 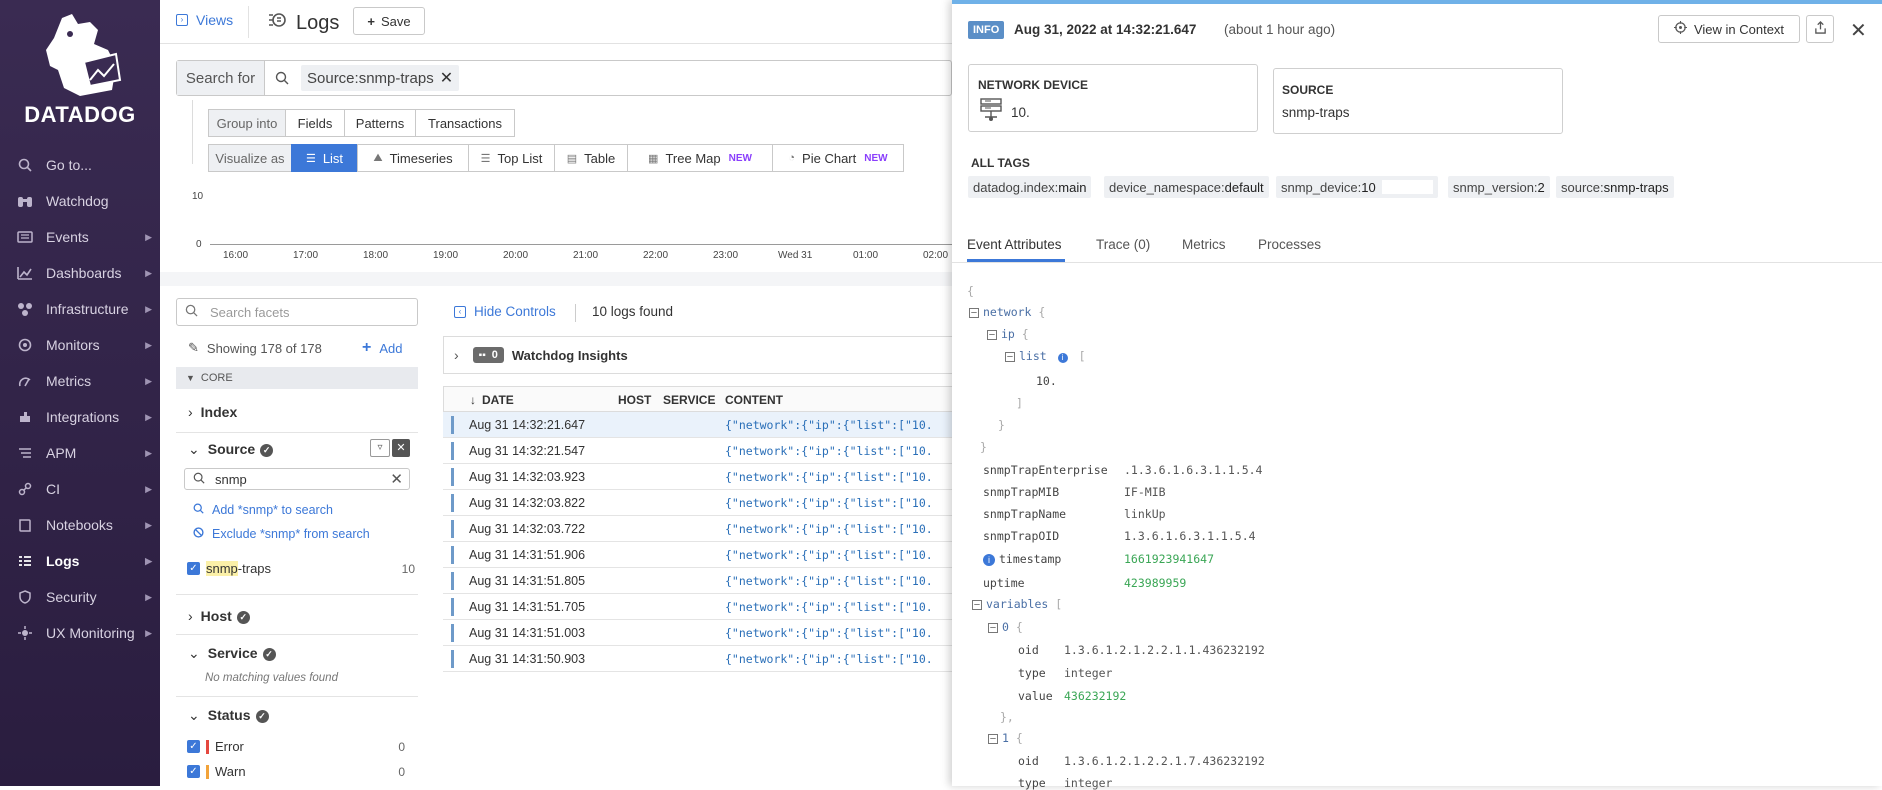 What do you see at coordinates (1193, 470) in the screenshot?
I see `json-value: .1.3.6.1.6.3.1.1.5.4` at bounding box center [1193, 470].